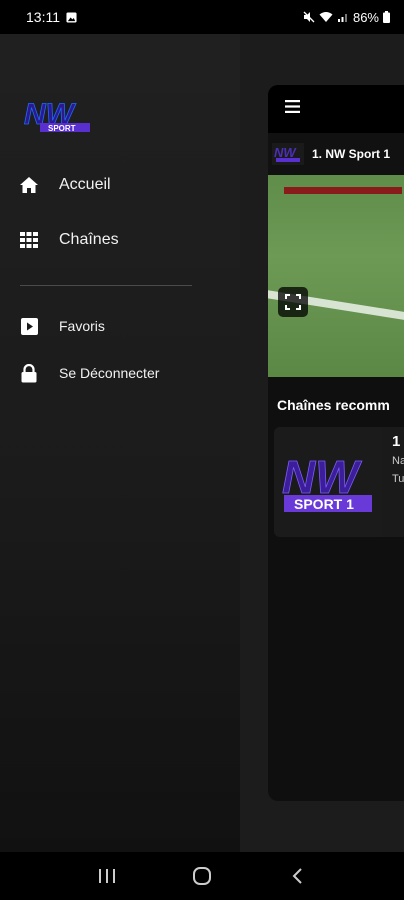 The height and width of the screenshot is (900, 404). I want to click on home-button, so click(202, 876).